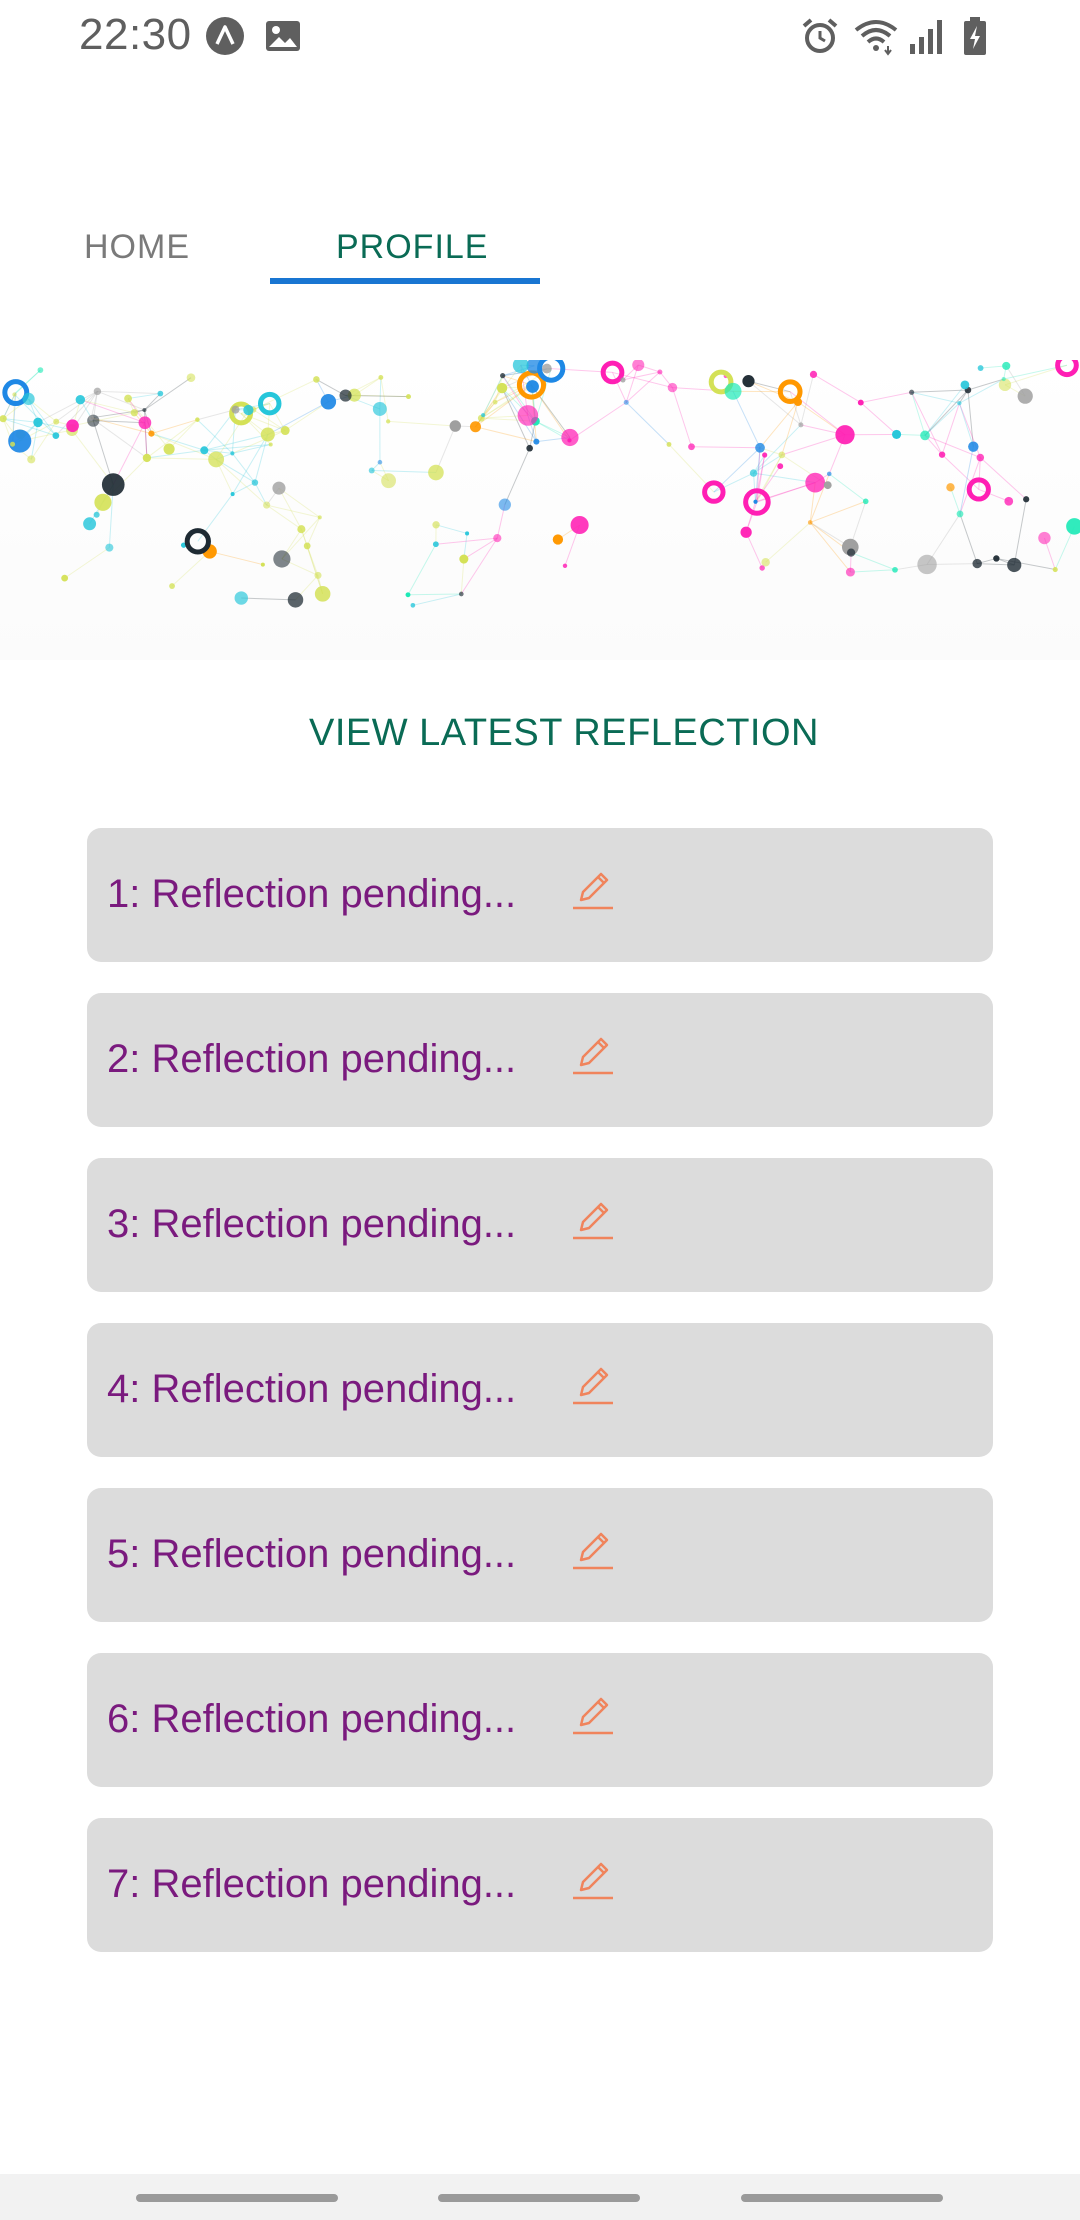 The image size is (1080, 2220). I want to click on battery-charging-icon, so click(982, 36).